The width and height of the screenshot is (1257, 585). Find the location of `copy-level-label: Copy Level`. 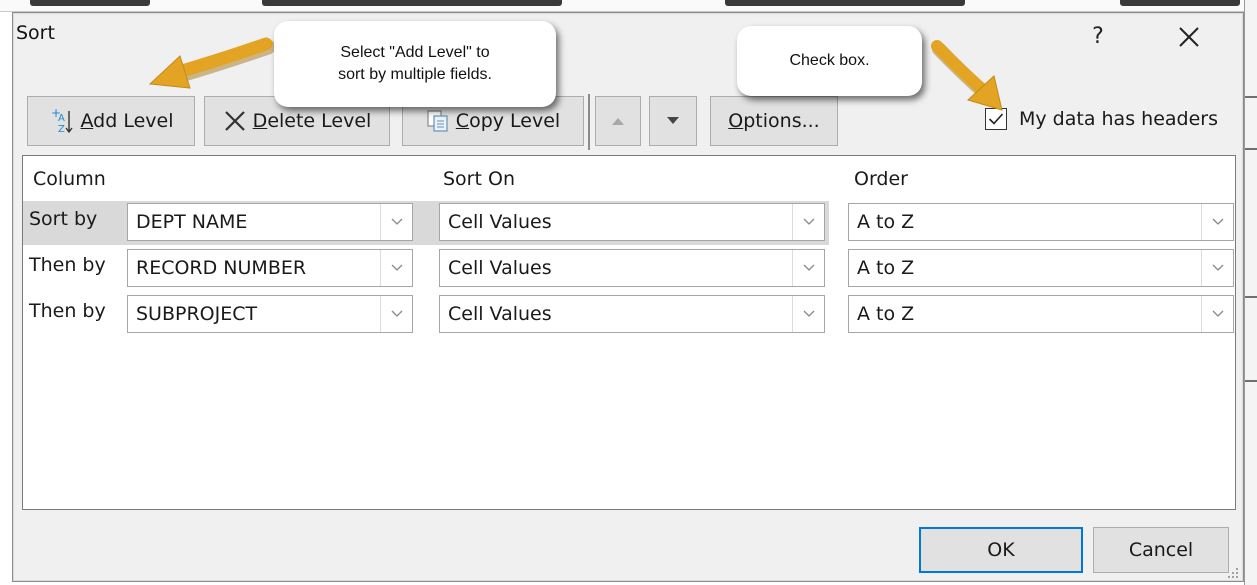

copy-level-label: Copy Level is located at coordinates (508, 121).